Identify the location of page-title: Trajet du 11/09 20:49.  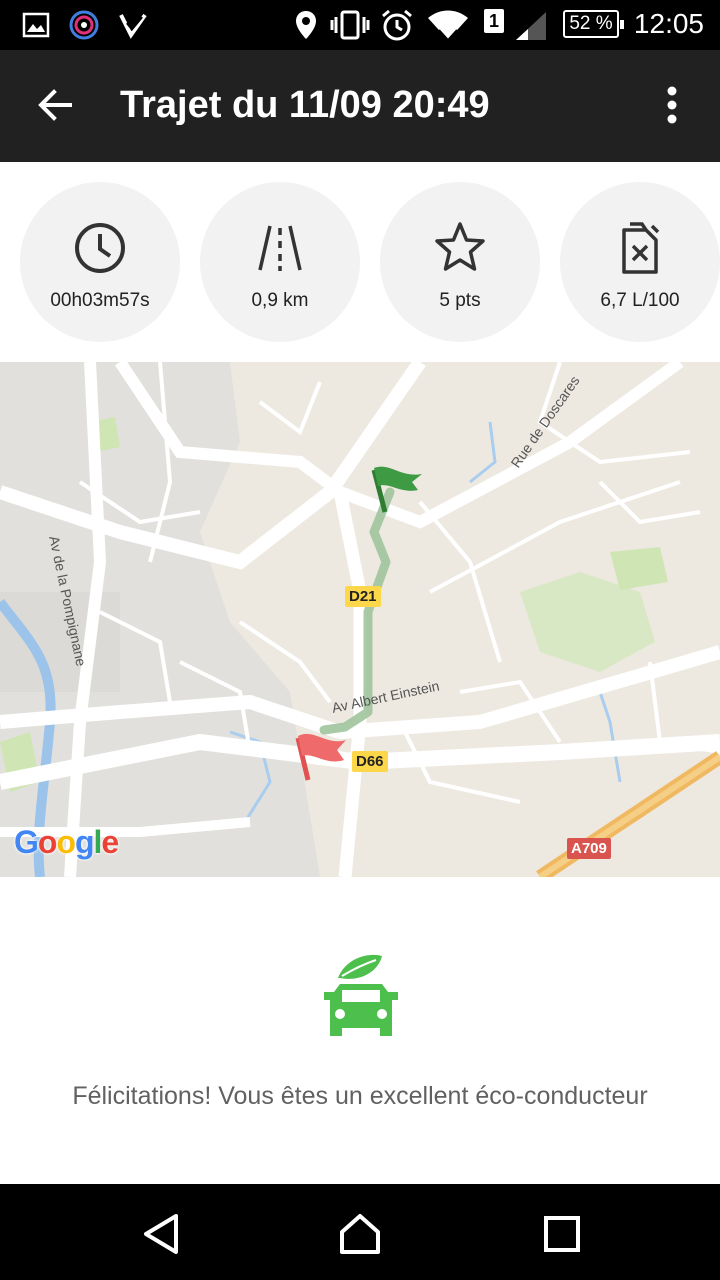
(305, 105).